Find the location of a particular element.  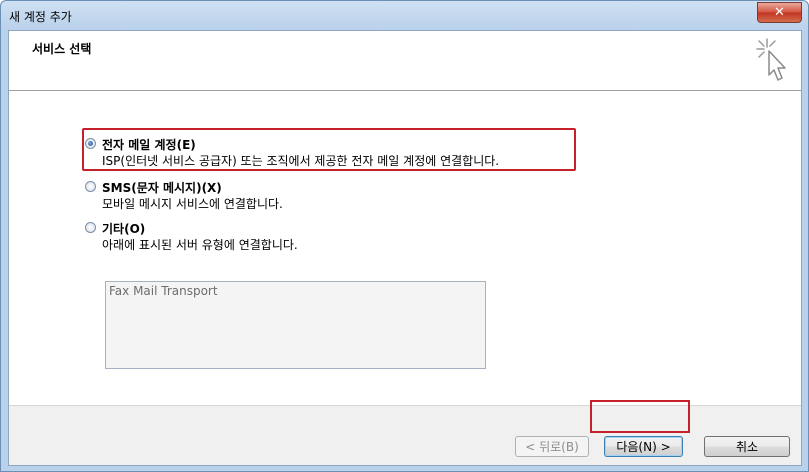

close-button: ✕ is located at coordinates (779, 12).